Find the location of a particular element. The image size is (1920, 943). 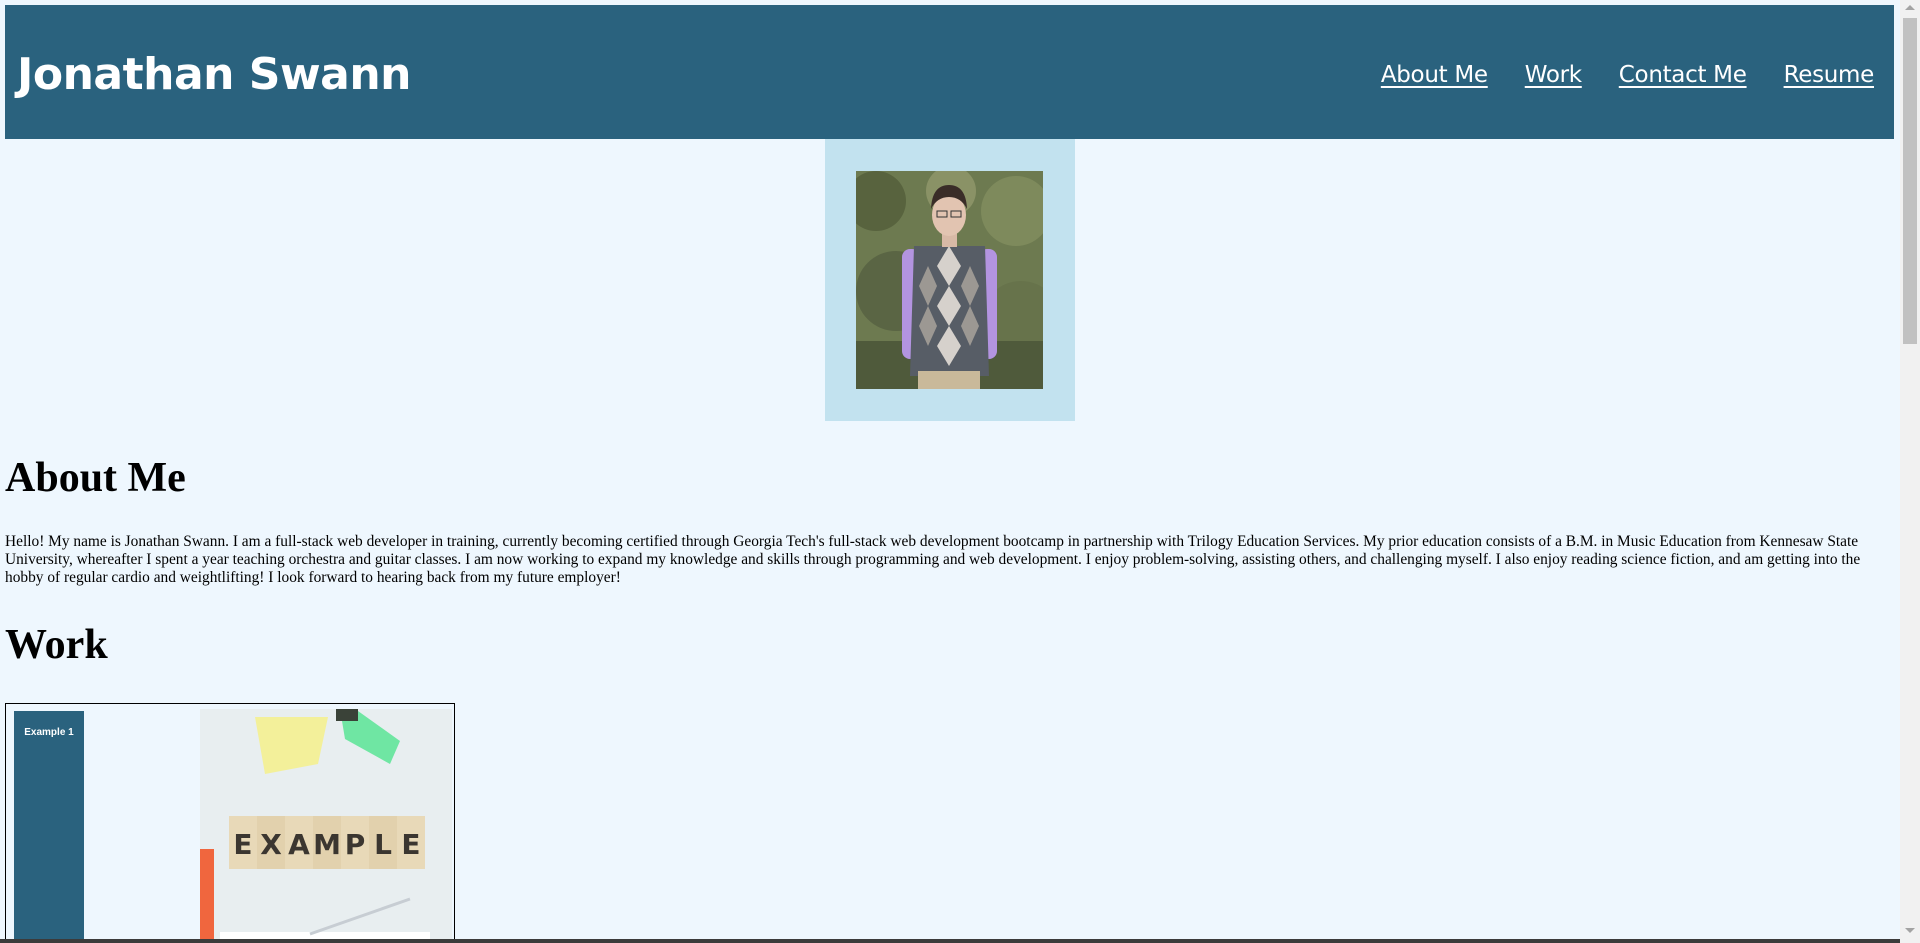

bottom-edge is located at coordinates (950, 941).